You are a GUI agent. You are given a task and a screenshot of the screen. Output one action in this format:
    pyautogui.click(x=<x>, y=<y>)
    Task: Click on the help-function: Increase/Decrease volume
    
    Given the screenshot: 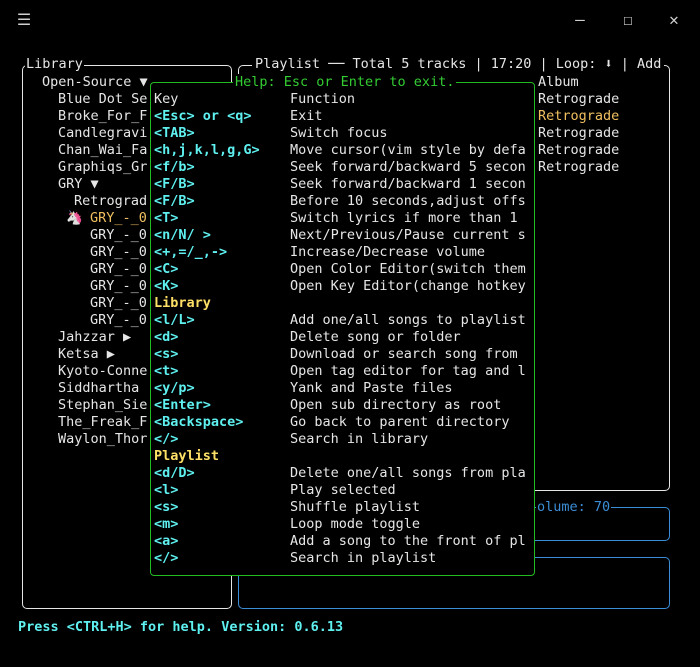 What is the action you would take?
    pyautogui.click(x=388, y=252)
    